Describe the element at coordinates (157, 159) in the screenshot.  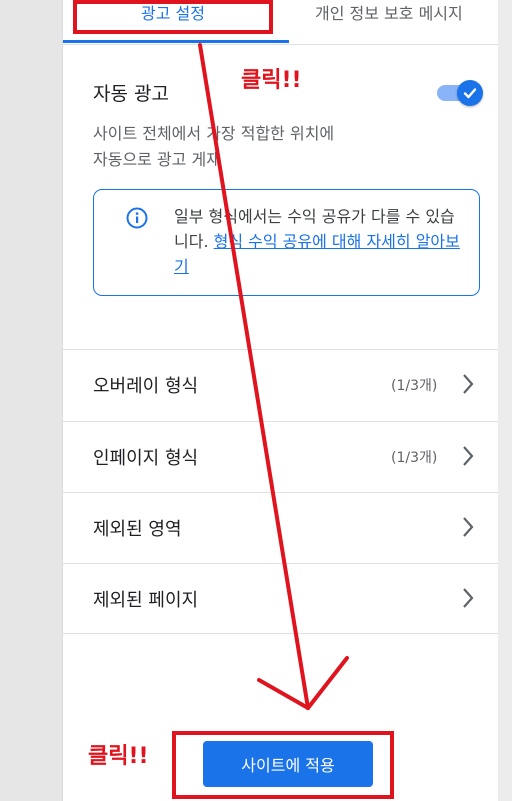
I see `description-line: 자동으로 광고 게재` at that location.